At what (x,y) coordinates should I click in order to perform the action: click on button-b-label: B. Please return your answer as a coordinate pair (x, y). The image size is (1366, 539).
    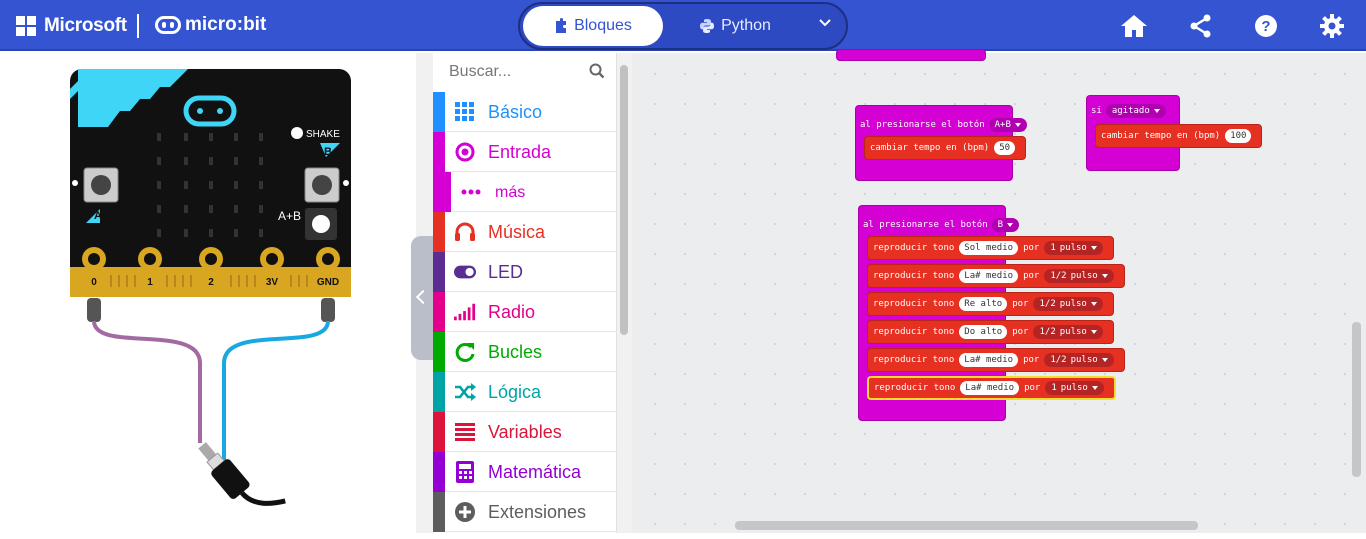
    Looking at the image, I should click on (328, 152).